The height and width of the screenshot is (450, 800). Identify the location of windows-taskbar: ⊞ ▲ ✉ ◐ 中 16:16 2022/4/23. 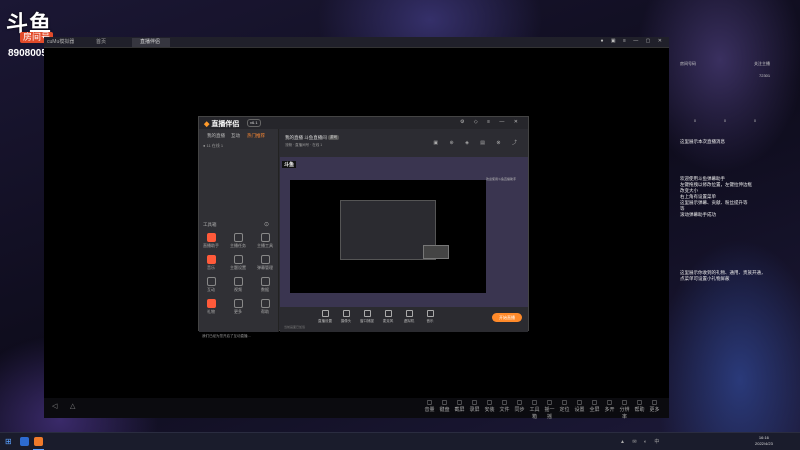
(400, 441).